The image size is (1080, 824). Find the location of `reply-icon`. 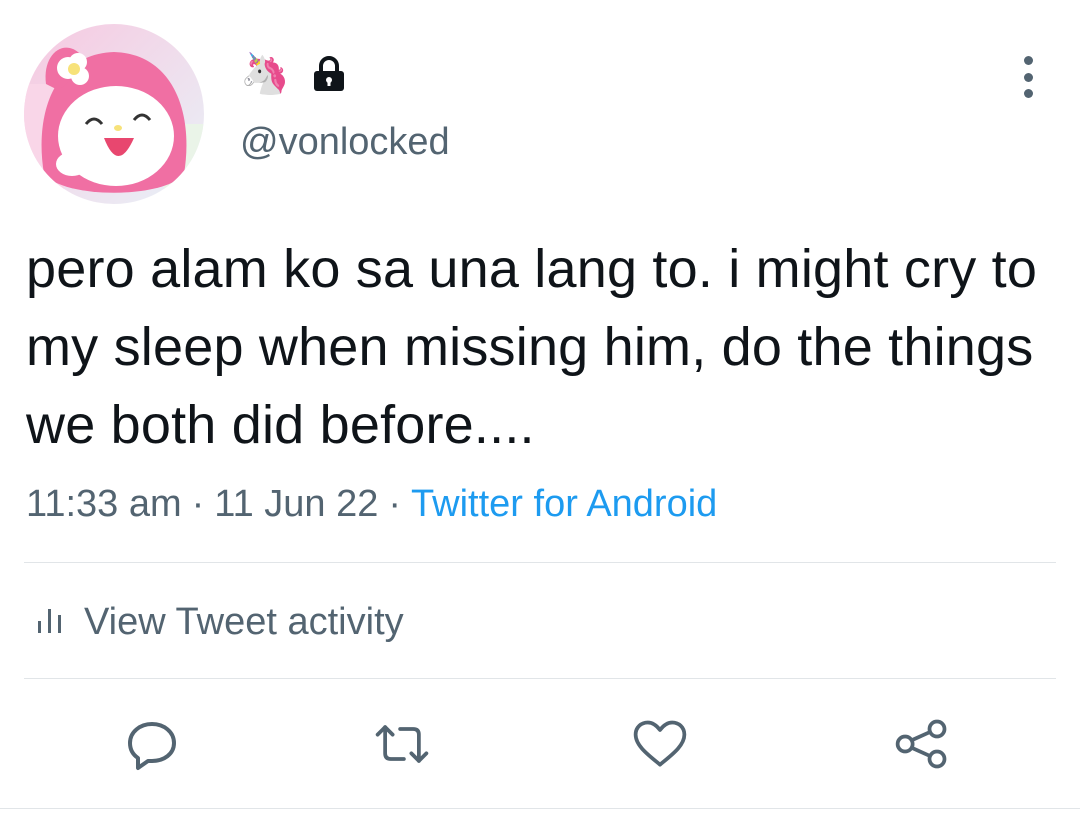

reply-icon is located at coordinates (152, 746).